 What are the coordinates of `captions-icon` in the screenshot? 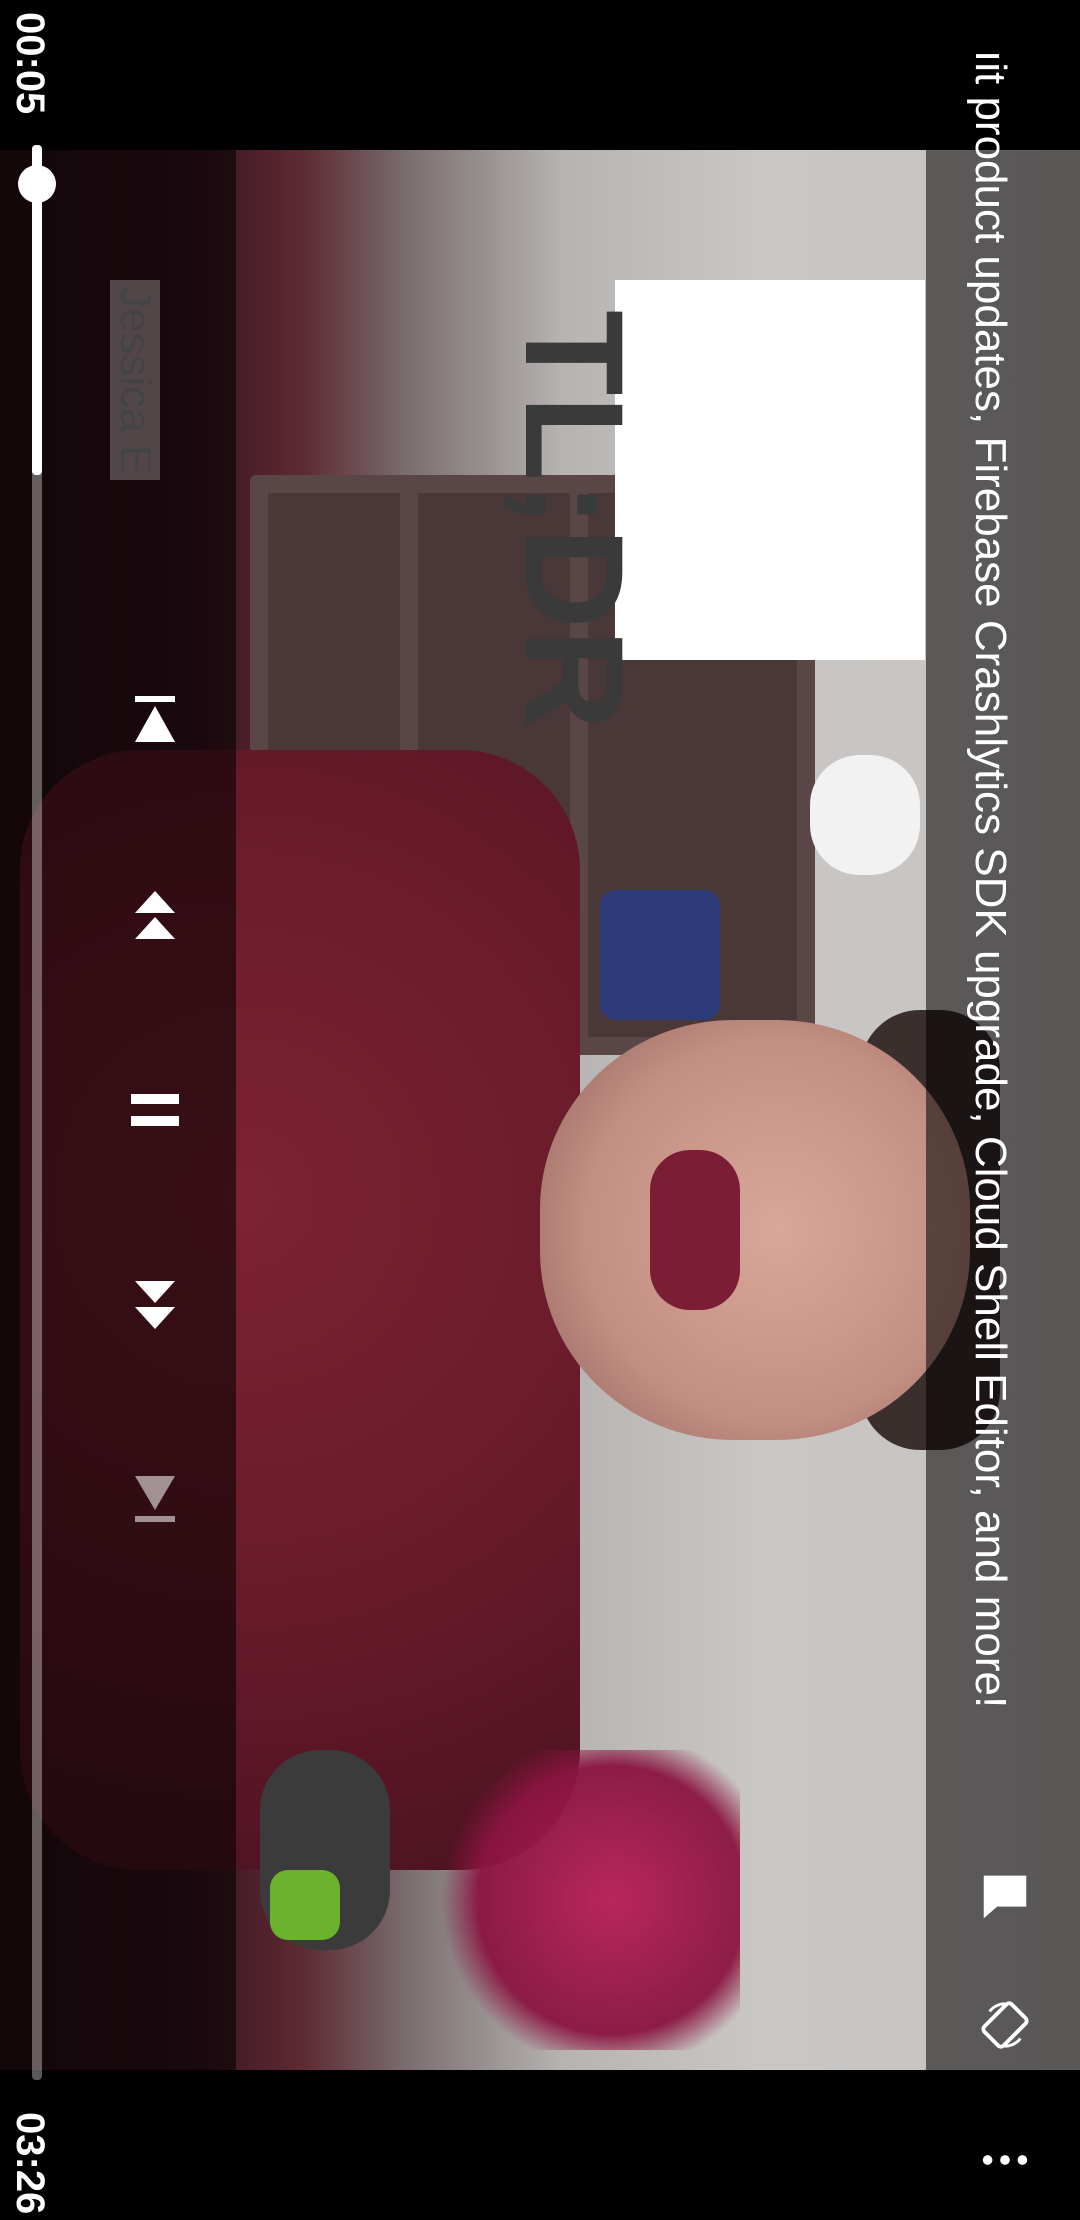 It's located at (1005, 1897).